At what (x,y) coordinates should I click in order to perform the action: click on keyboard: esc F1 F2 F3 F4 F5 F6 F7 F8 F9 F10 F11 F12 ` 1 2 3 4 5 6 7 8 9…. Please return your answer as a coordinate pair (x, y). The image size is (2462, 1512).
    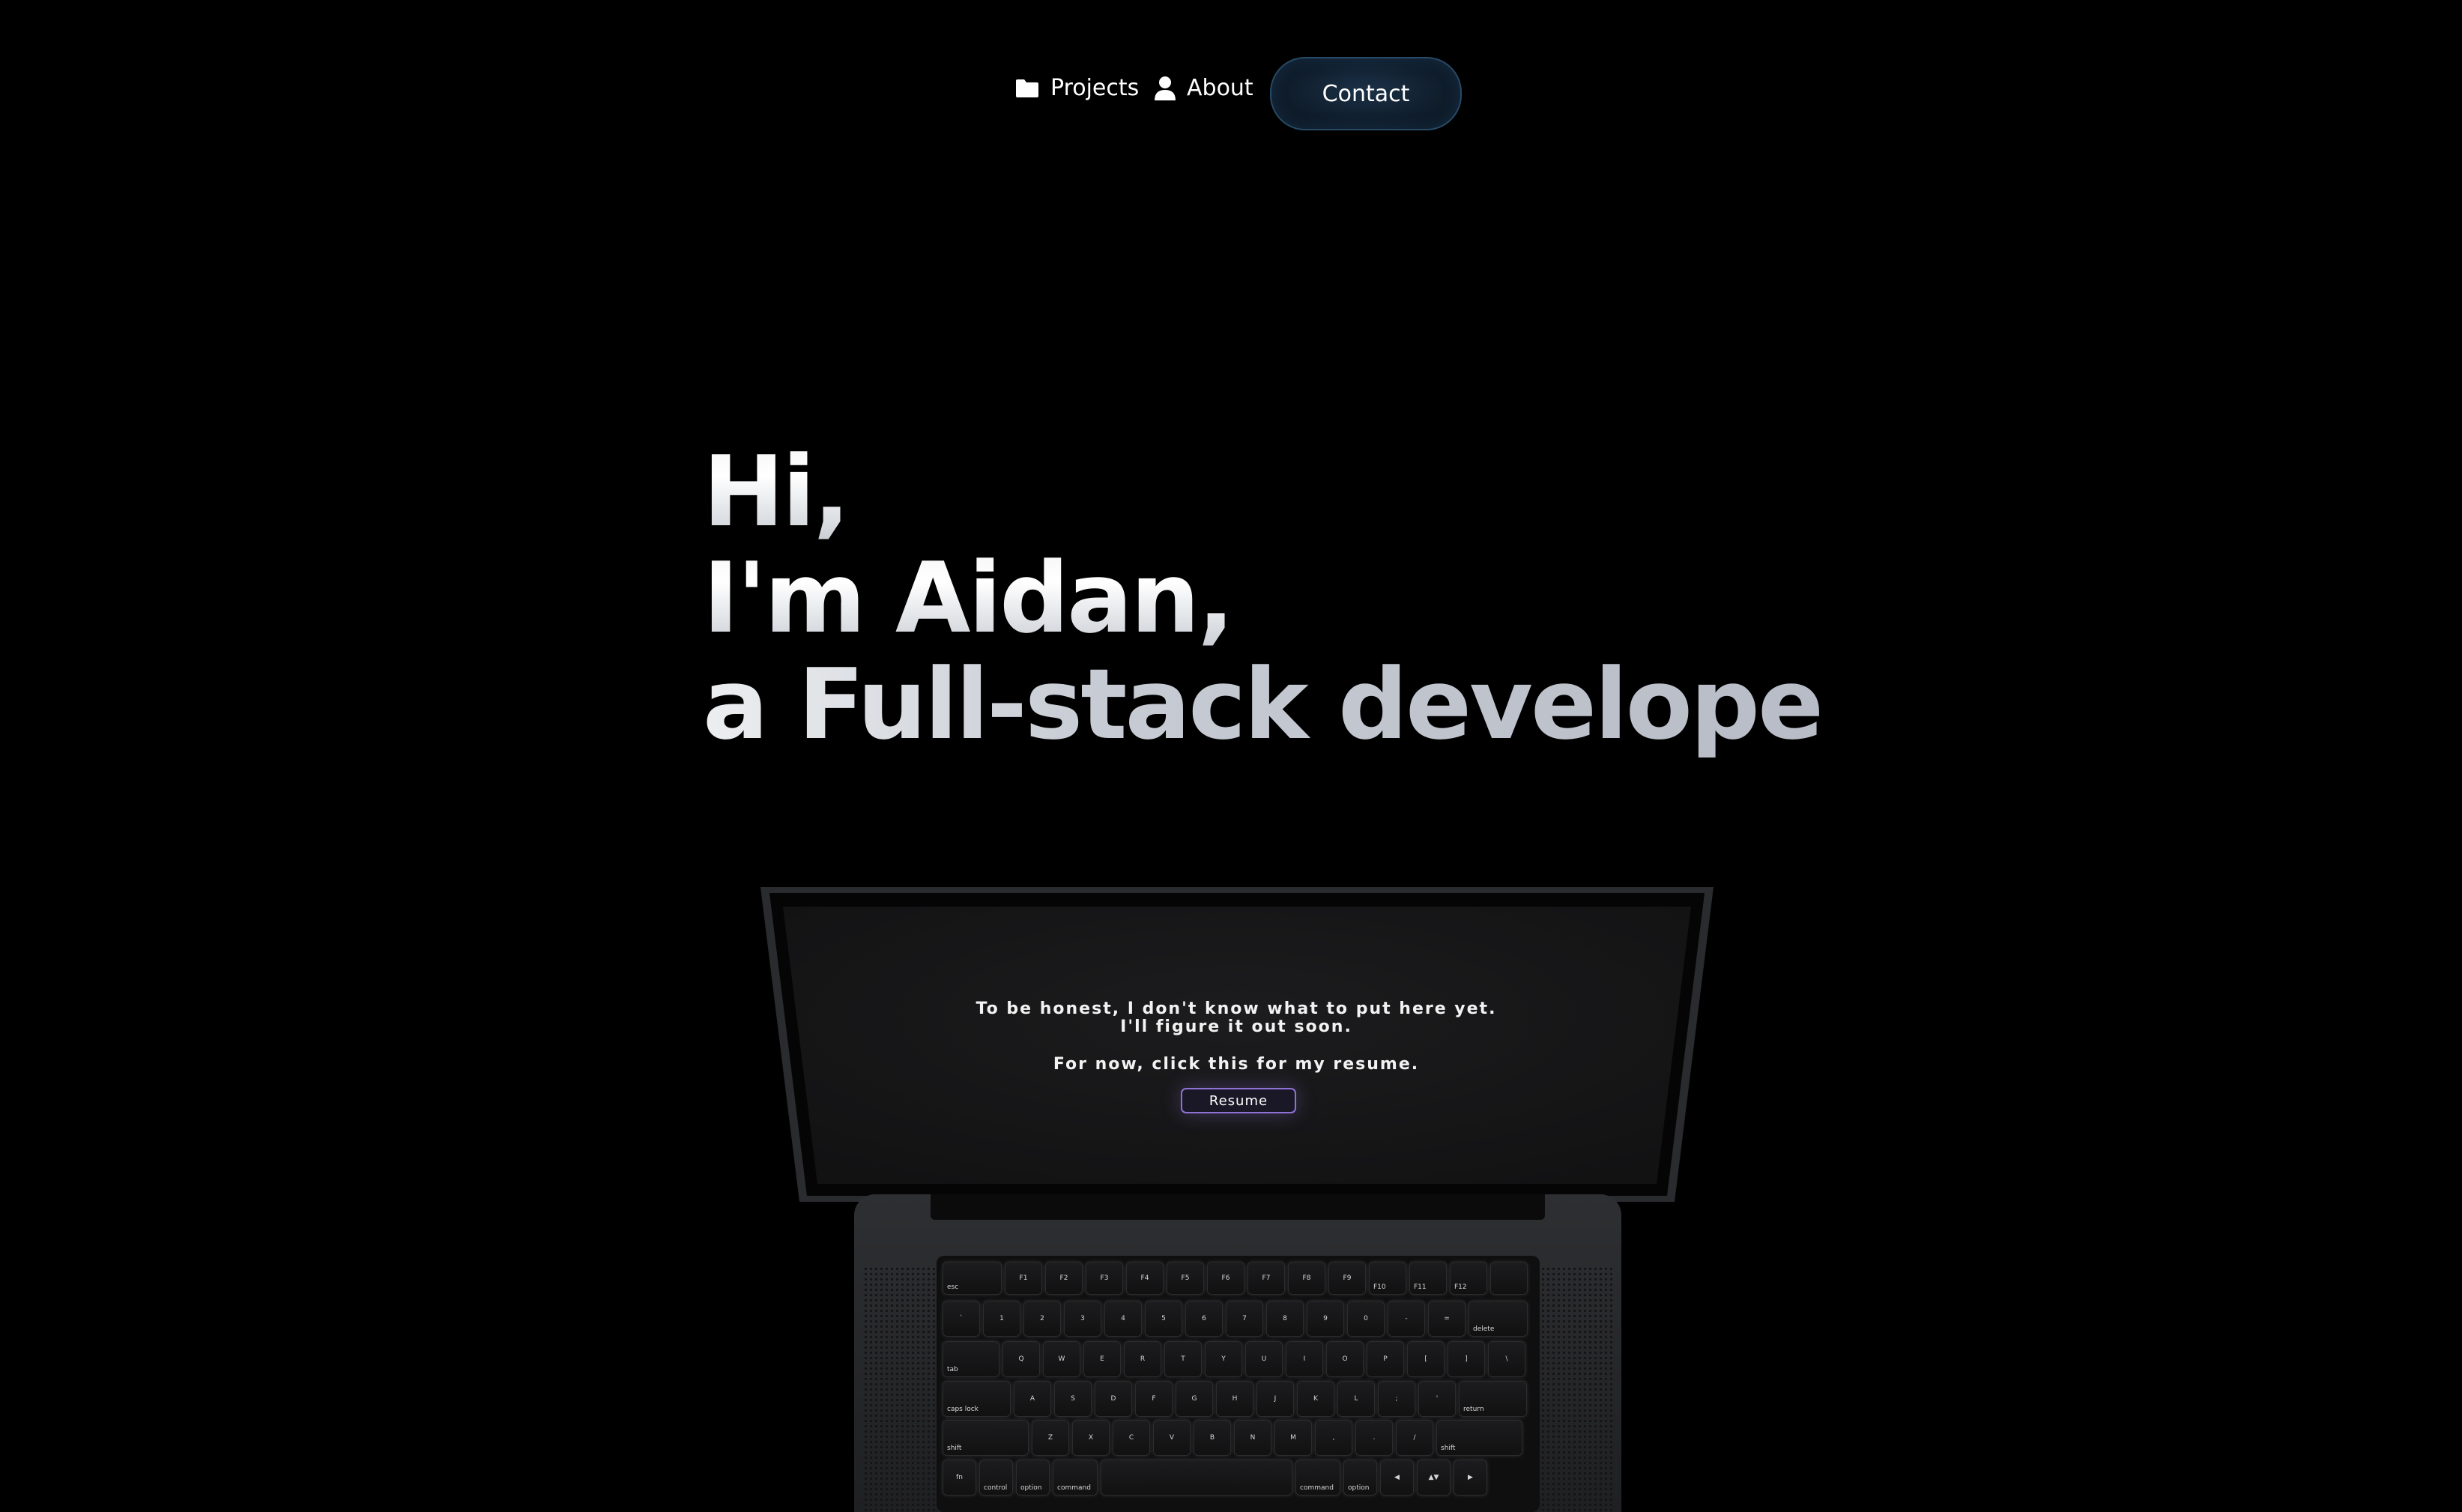
    Looking at the image, I should click on (1239, 1384).